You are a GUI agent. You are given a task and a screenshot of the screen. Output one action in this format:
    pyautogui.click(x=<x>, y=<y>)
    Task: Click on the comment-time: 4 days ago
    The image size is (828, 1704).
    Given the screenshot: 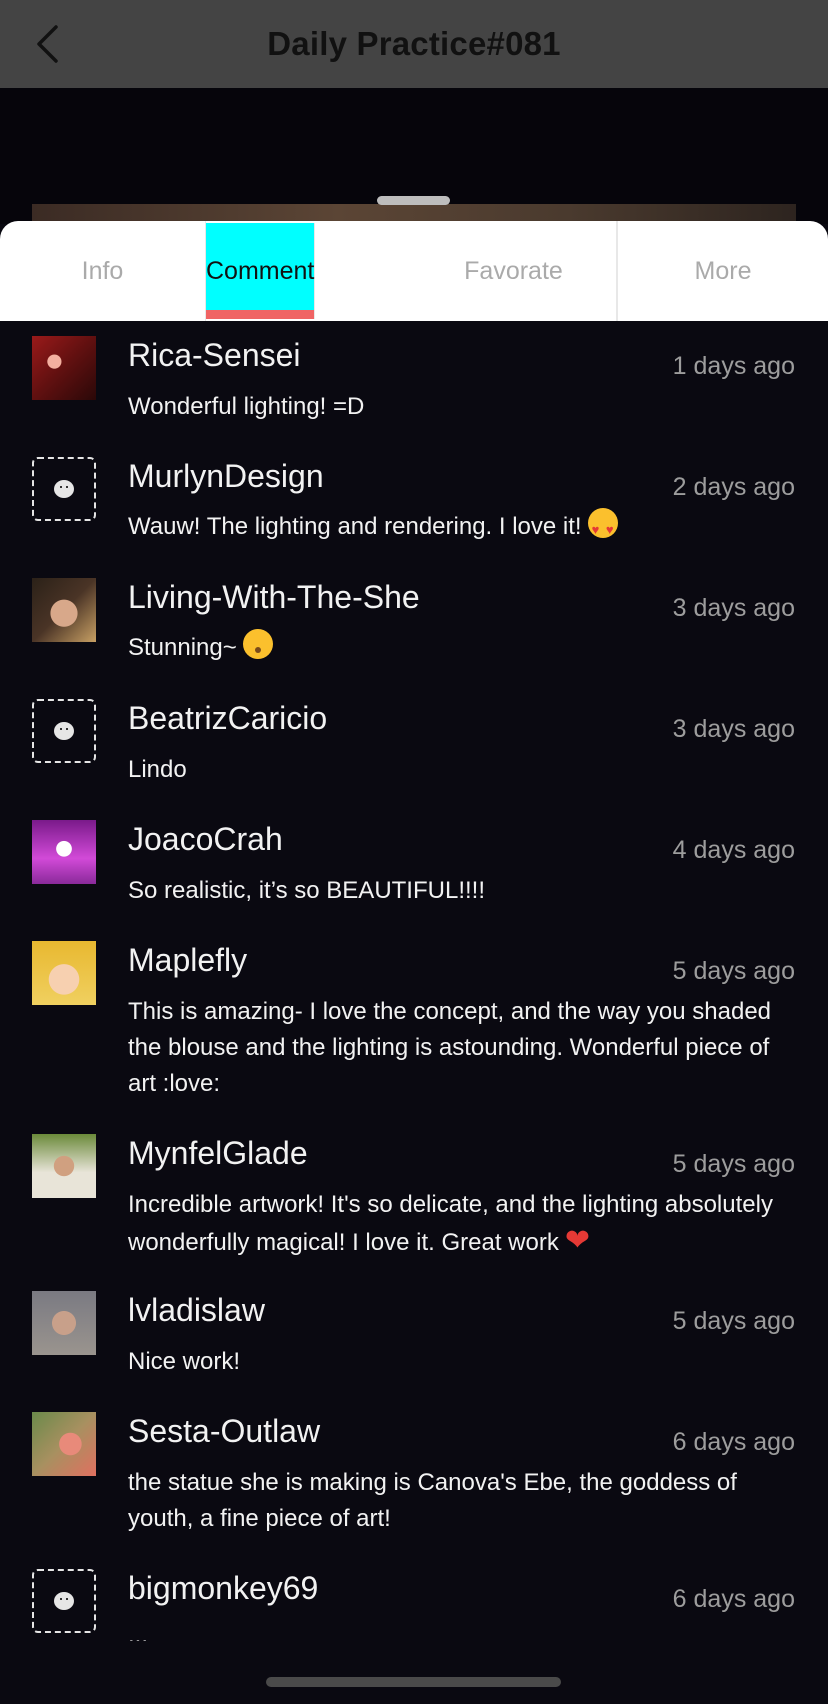 What is the action you would take?
    pyautogui.click(x=733, y=850)
    